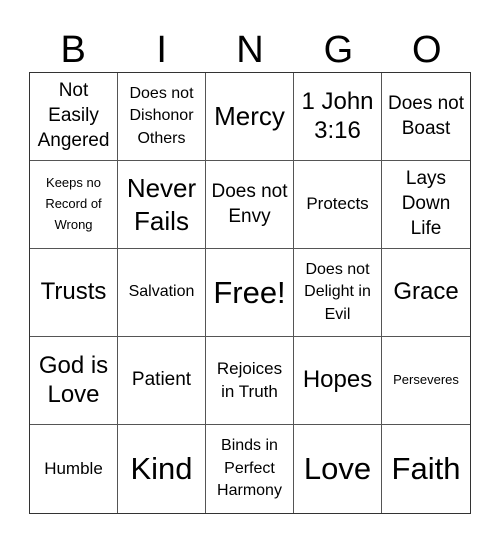  I want to click on bingo-cell: Patient, so click(162, 381).